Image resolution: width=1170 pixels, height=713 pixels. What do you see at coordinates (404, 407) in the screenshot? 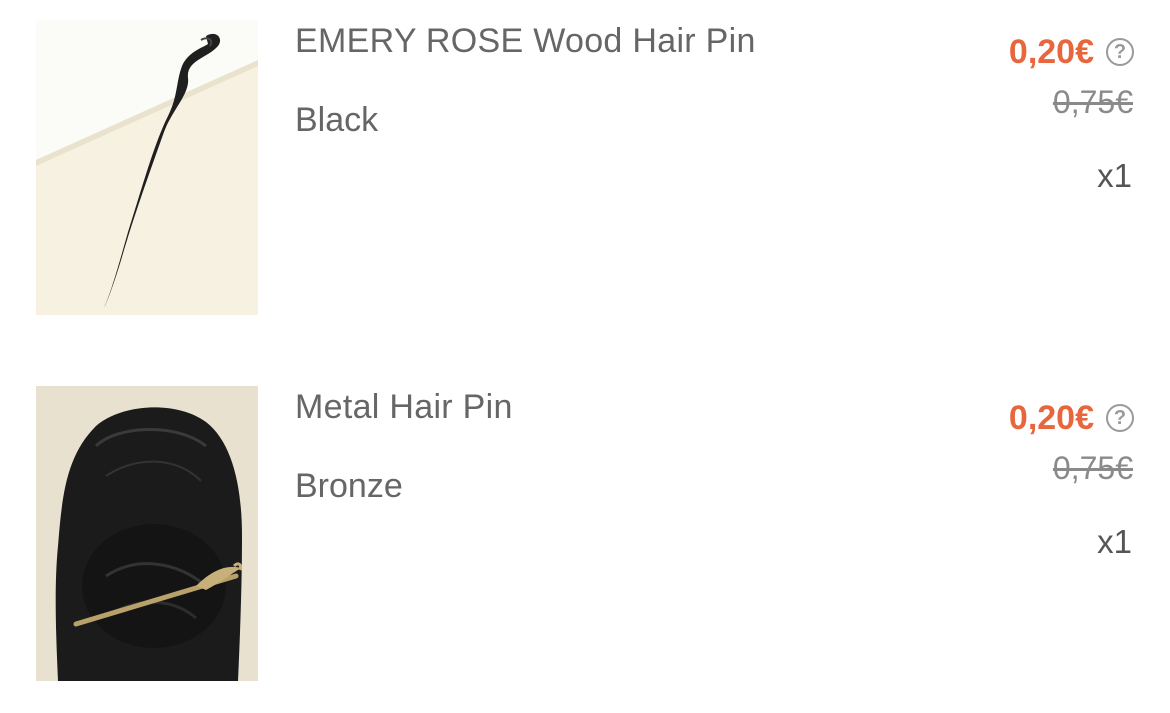
I see `product-title: Metal Hair Pin` at bounding box center [404, 407].